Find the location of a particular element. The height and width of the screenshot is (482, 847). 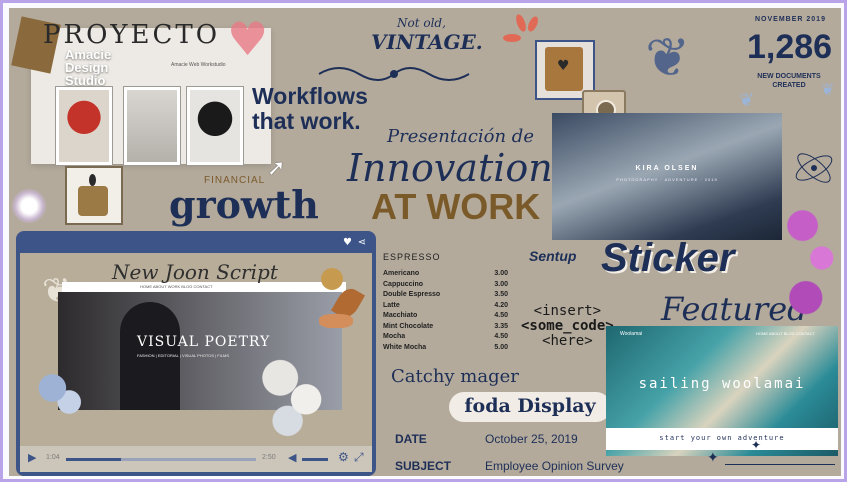

foda-banner: foda Display is located at coordinates (530, 407).